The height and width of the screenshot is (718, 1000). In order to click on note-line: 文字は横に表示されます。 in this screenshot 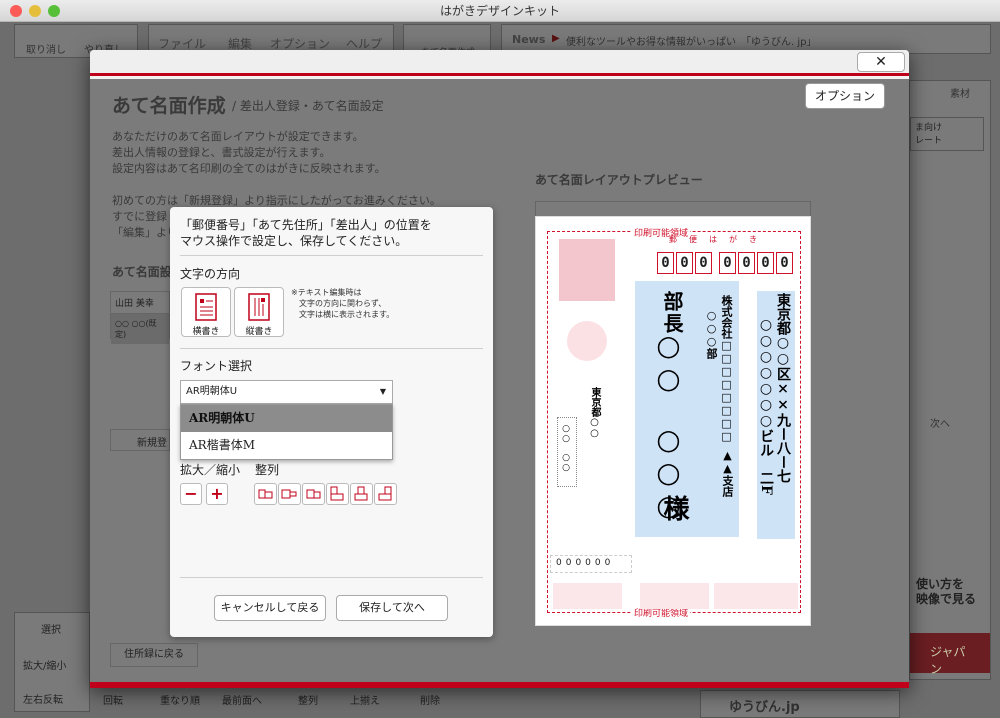, I will do `click(347, 314)`.